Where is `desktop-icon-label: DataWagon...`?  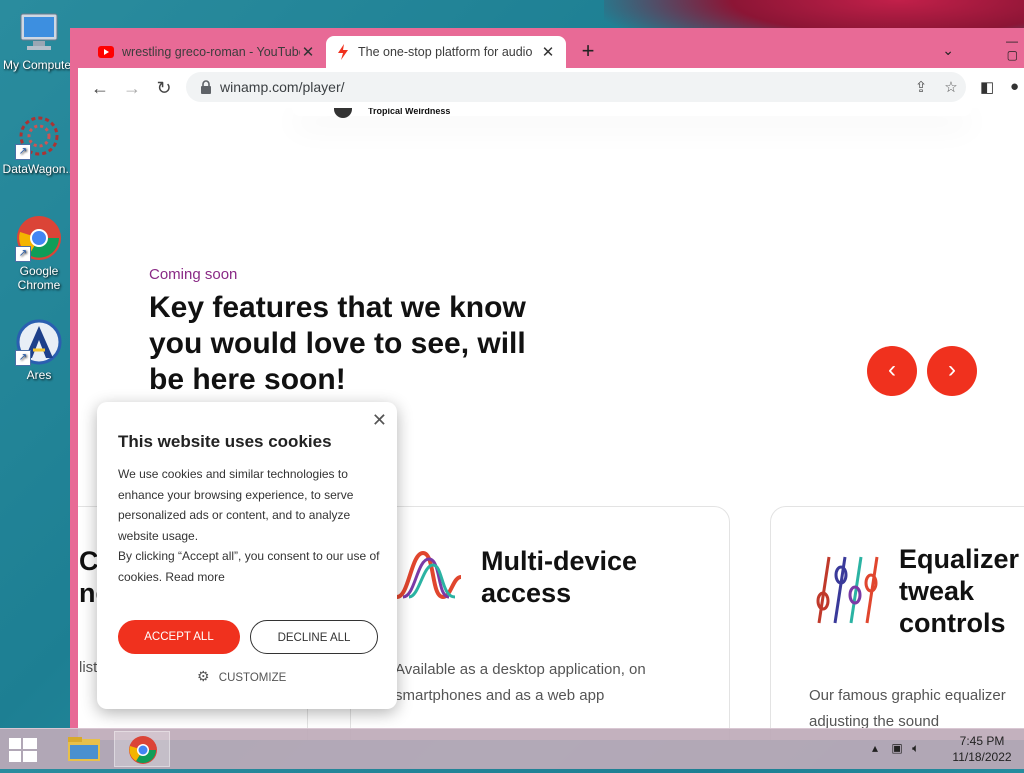
desktop-icon-label: DataWagon... is located at coordinates (39, 169).